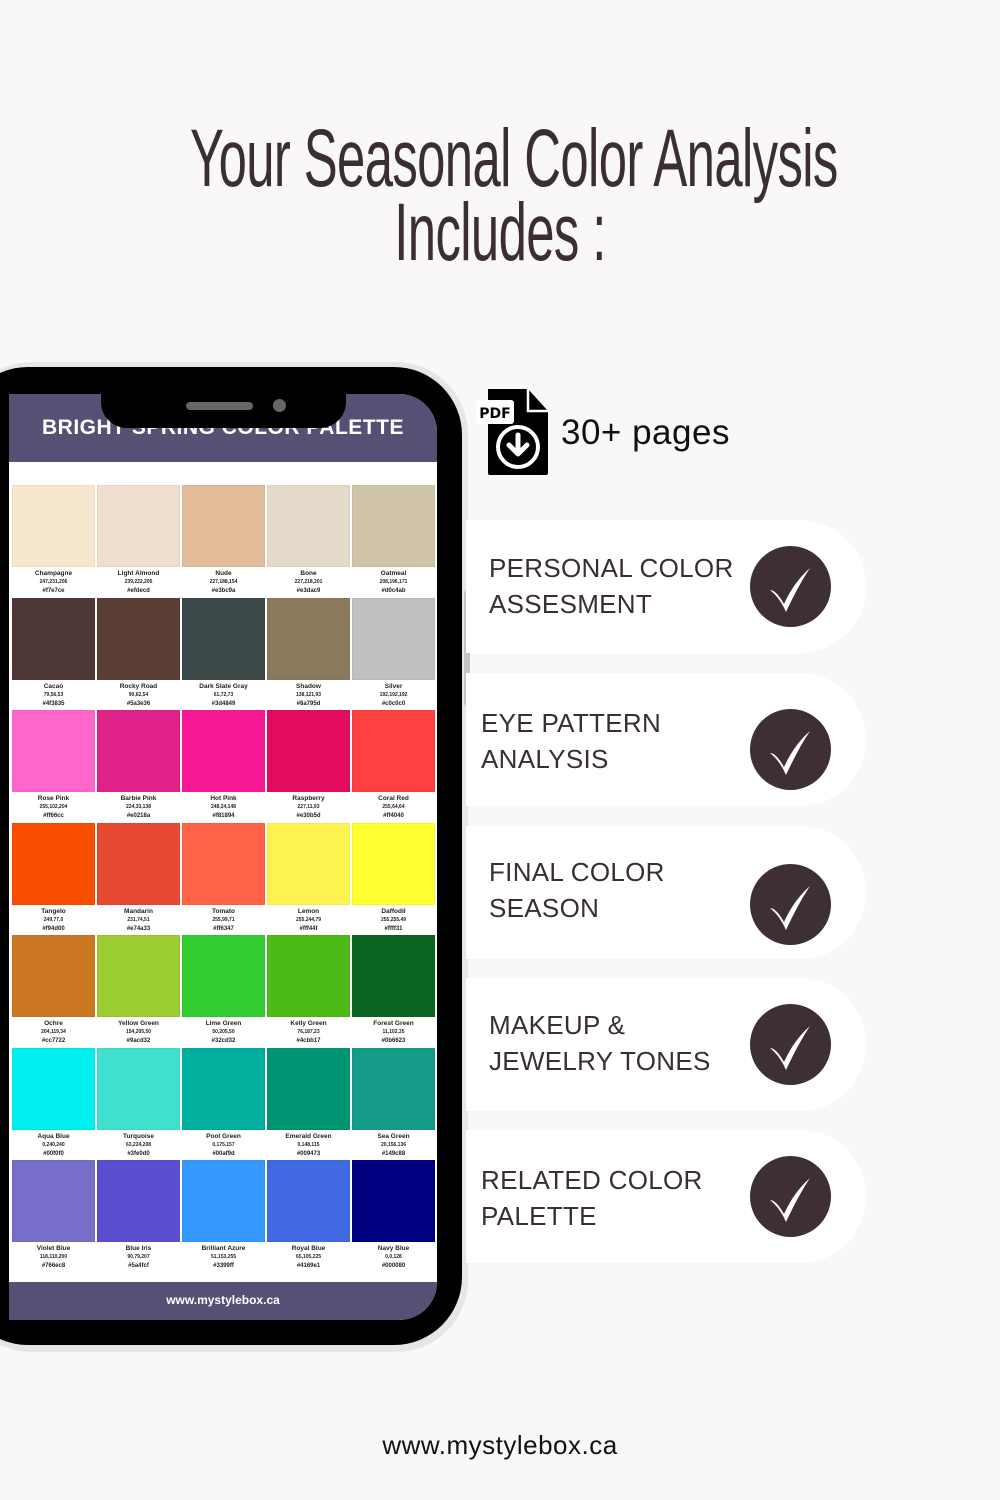 Image resolution: width=1000 pixels, height=1500 pixels. What do you see at coordinates (393, 1136) in the screenshot?
I see `swatch-name: Sea Green` at bounding box center [393, 1136].